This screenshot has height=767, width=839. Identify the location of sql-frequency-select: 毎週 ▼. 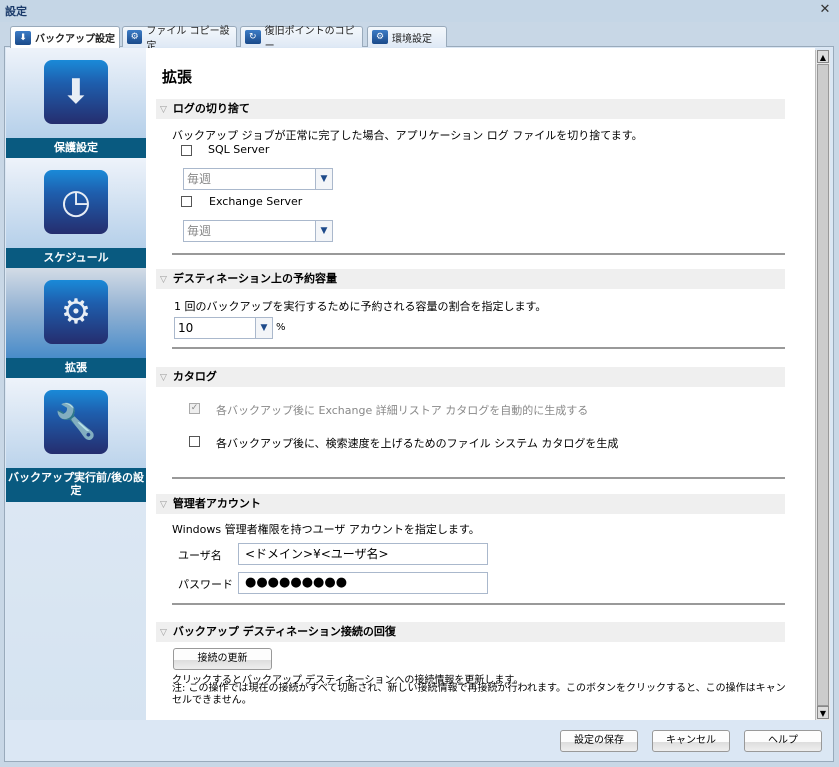
(258, 179).